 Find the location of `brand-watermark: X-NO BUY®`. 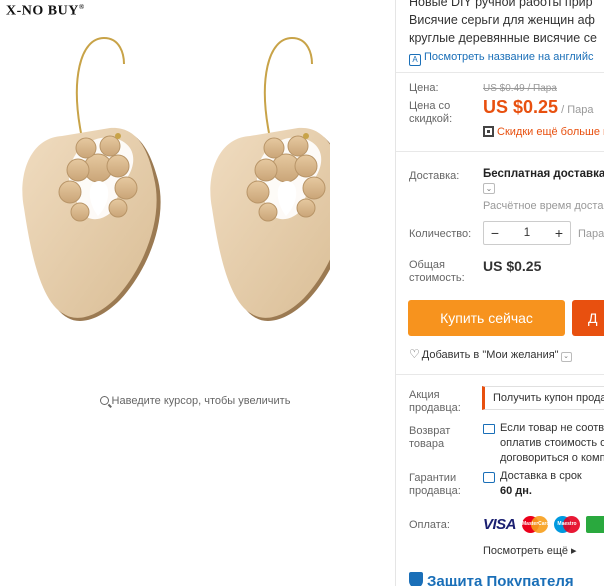

brand-watermark: X-NO BUY® is located at coordinates (45, 11).